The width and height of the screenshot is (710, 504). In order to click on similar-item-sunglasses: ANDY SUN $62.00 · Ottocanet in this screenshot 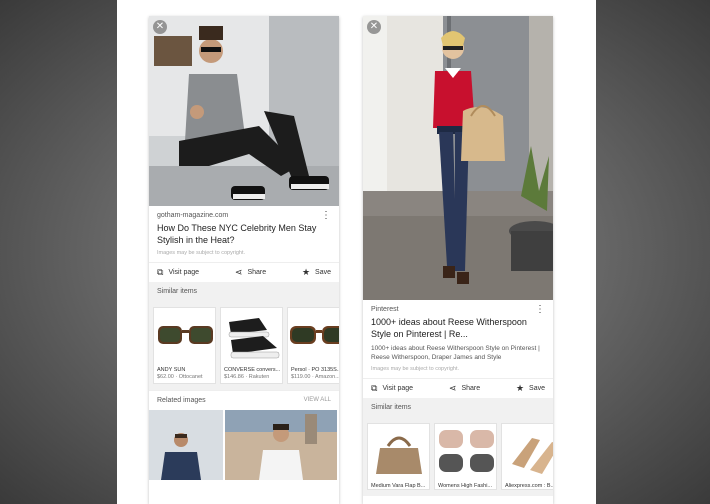, I will do `click(184, 345)`.